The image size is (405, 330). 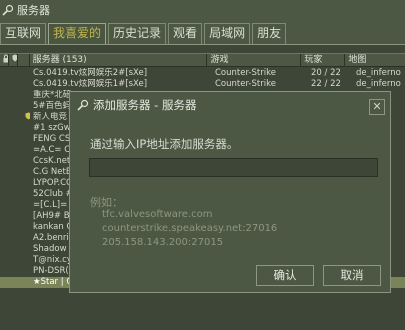 I want to click on title-bar: 服务器, so click(x=202, y=10).